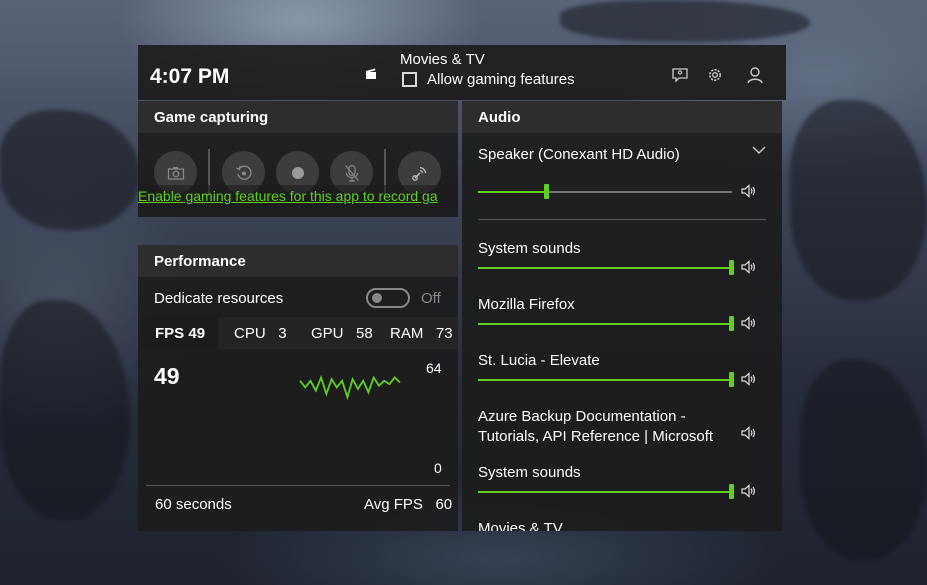 The width and height of the screenshot is (927, 585). Describe the element at coordinates (243, 172) in the screenshot. I see `record-last-icon` at that location.